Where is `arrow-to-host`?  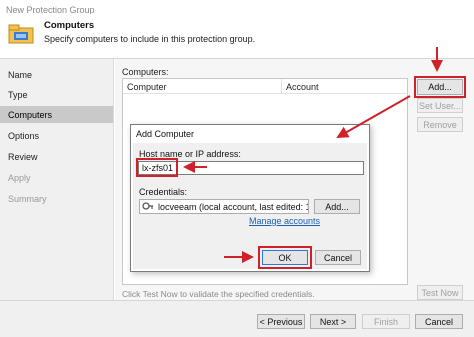 arrow-to-host is located at coordinates (373, 116).